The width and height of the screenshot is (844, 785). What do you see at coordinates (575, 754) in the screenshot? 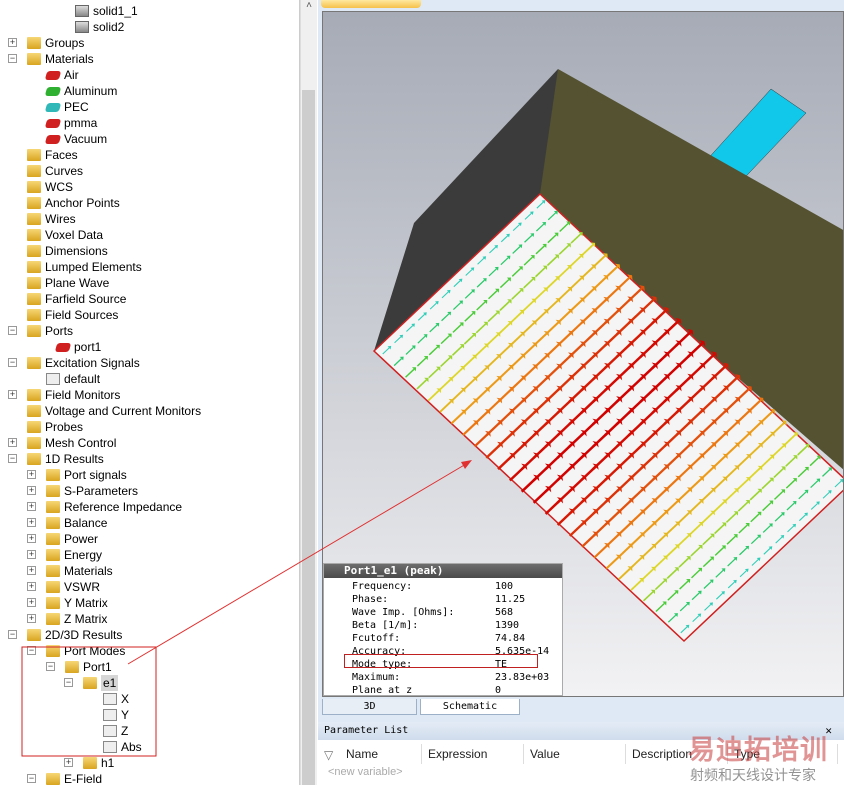
I see `col-value: Value` at bounding box center [575, 754].